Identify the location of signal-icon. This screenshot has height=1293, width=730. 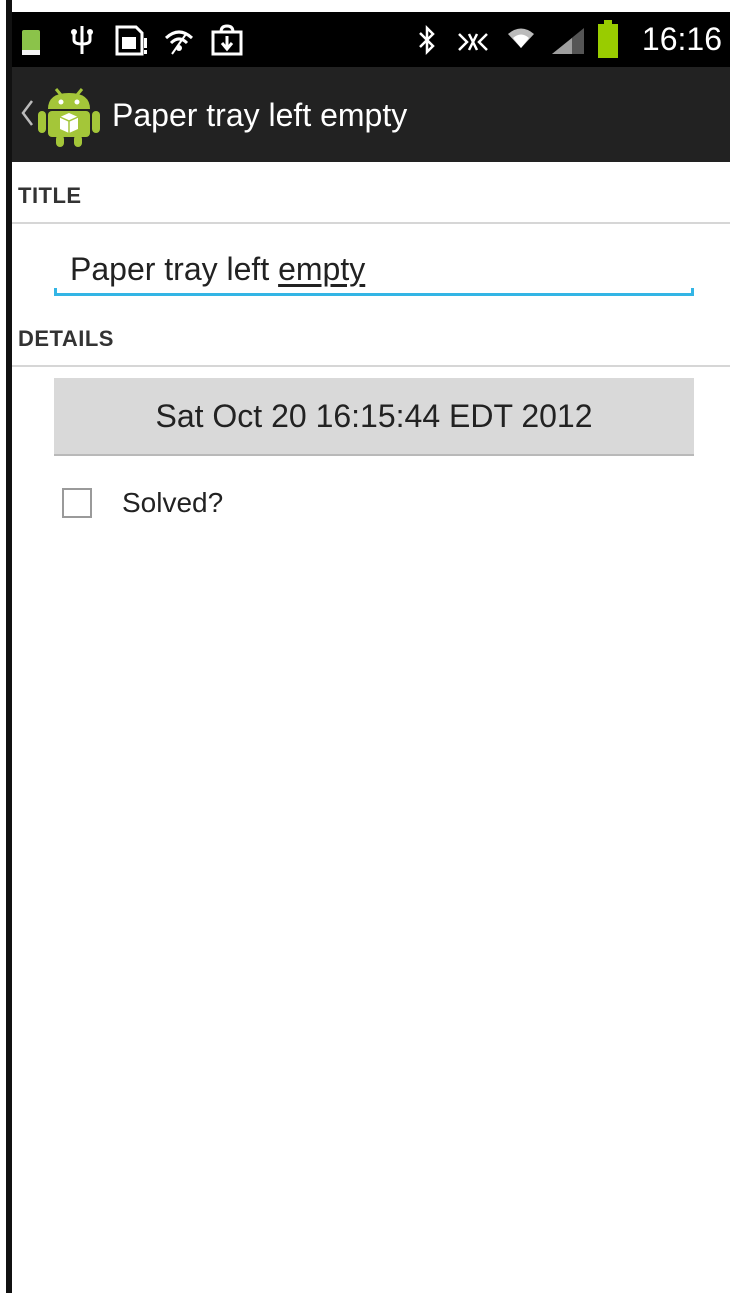
(568, 41).